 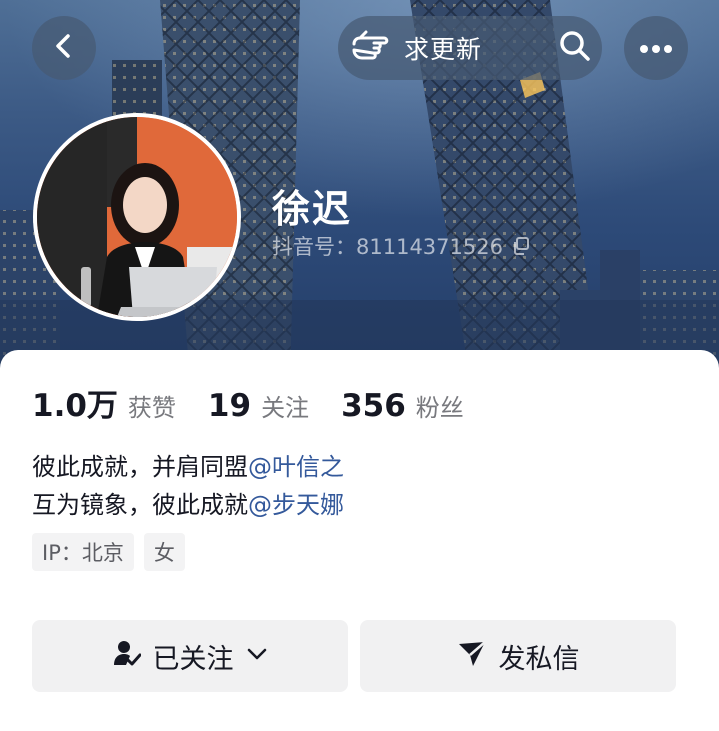 What do you see at coordinates (373, 406) in the screenshot?
I see `stat-value: 356` at bounding box center [373, 406].